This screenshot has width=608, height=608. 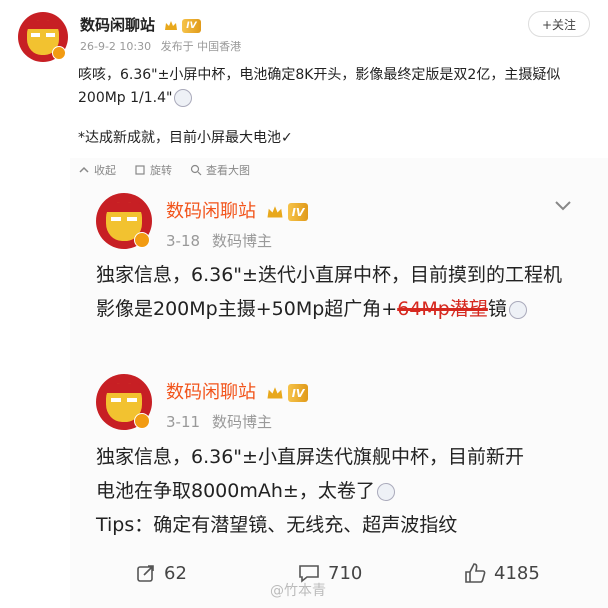 What do you see at coordinates (84, 169) in the screenshot?
I see `collapse-icon` at bounding box center [84, 169].